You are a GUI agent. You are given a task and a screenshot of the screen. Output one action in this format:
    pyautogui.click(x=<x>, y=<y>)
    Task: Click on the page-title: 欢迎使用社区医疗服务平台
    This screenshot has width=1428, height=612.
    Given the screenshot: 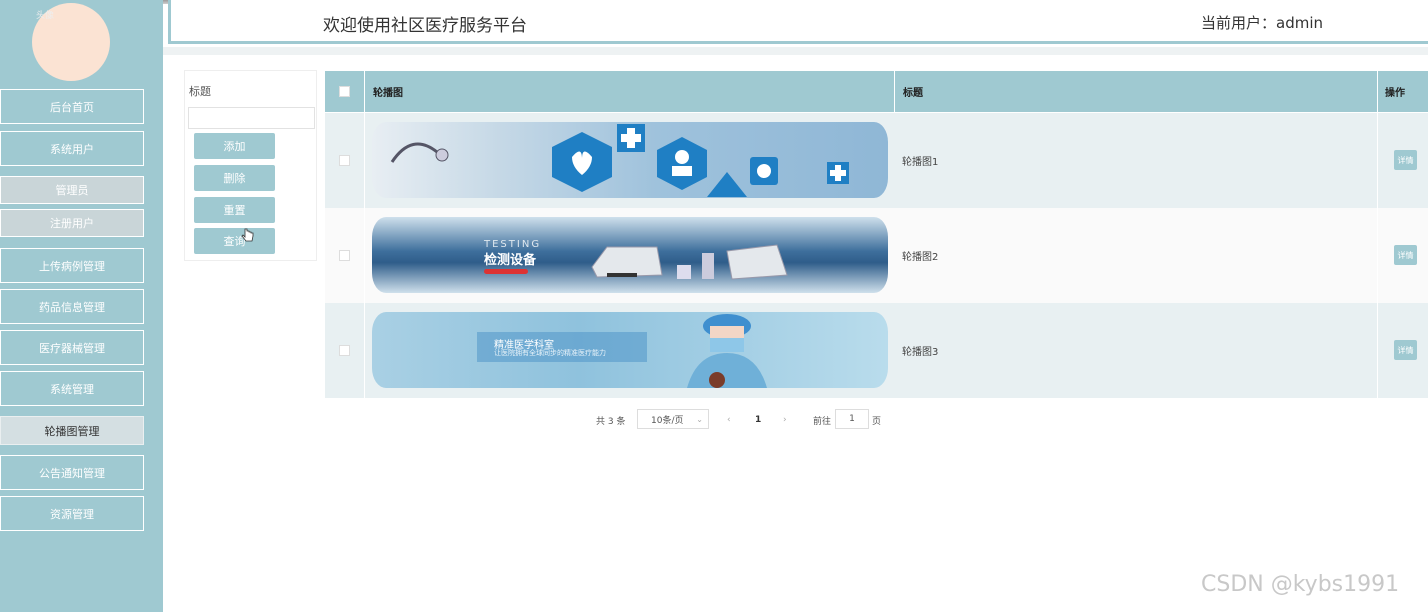 What is the action you would take?
    pyautogui.click(x=425, y=26)
    